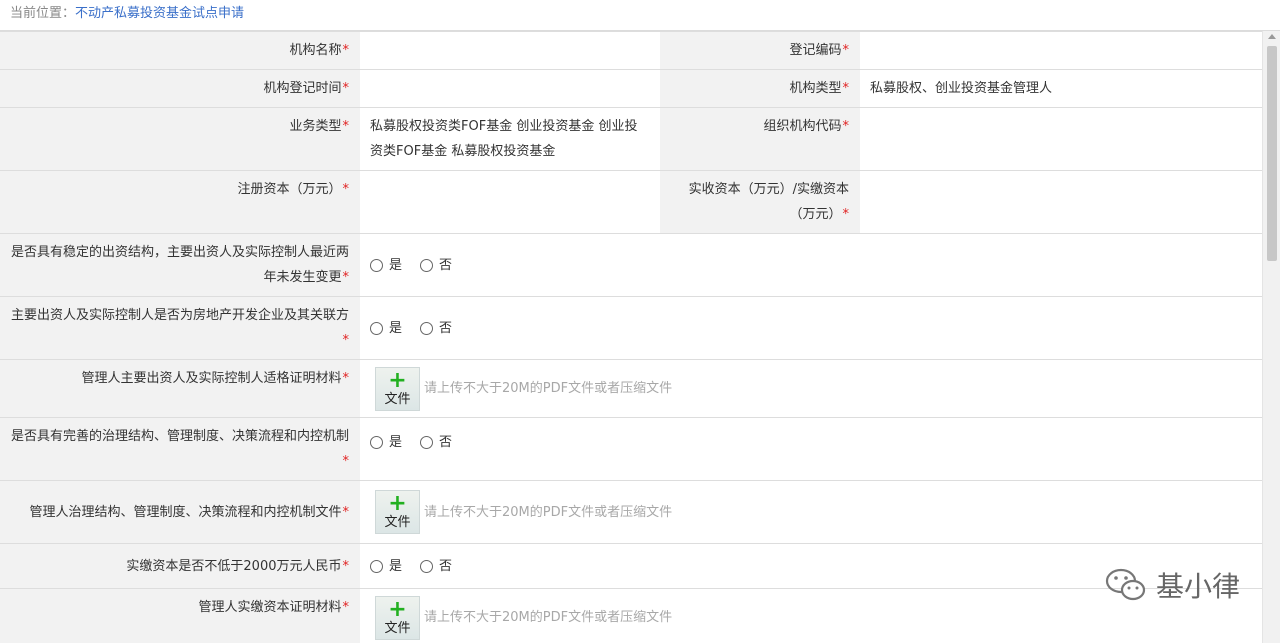 Image resolution: width=1280 pixels, height=643 pixels. I want to click on row-real-estate: 主要出资人及实际控制人是否为房地产开发企业及其关联方* 是 否, so click(631, 328).